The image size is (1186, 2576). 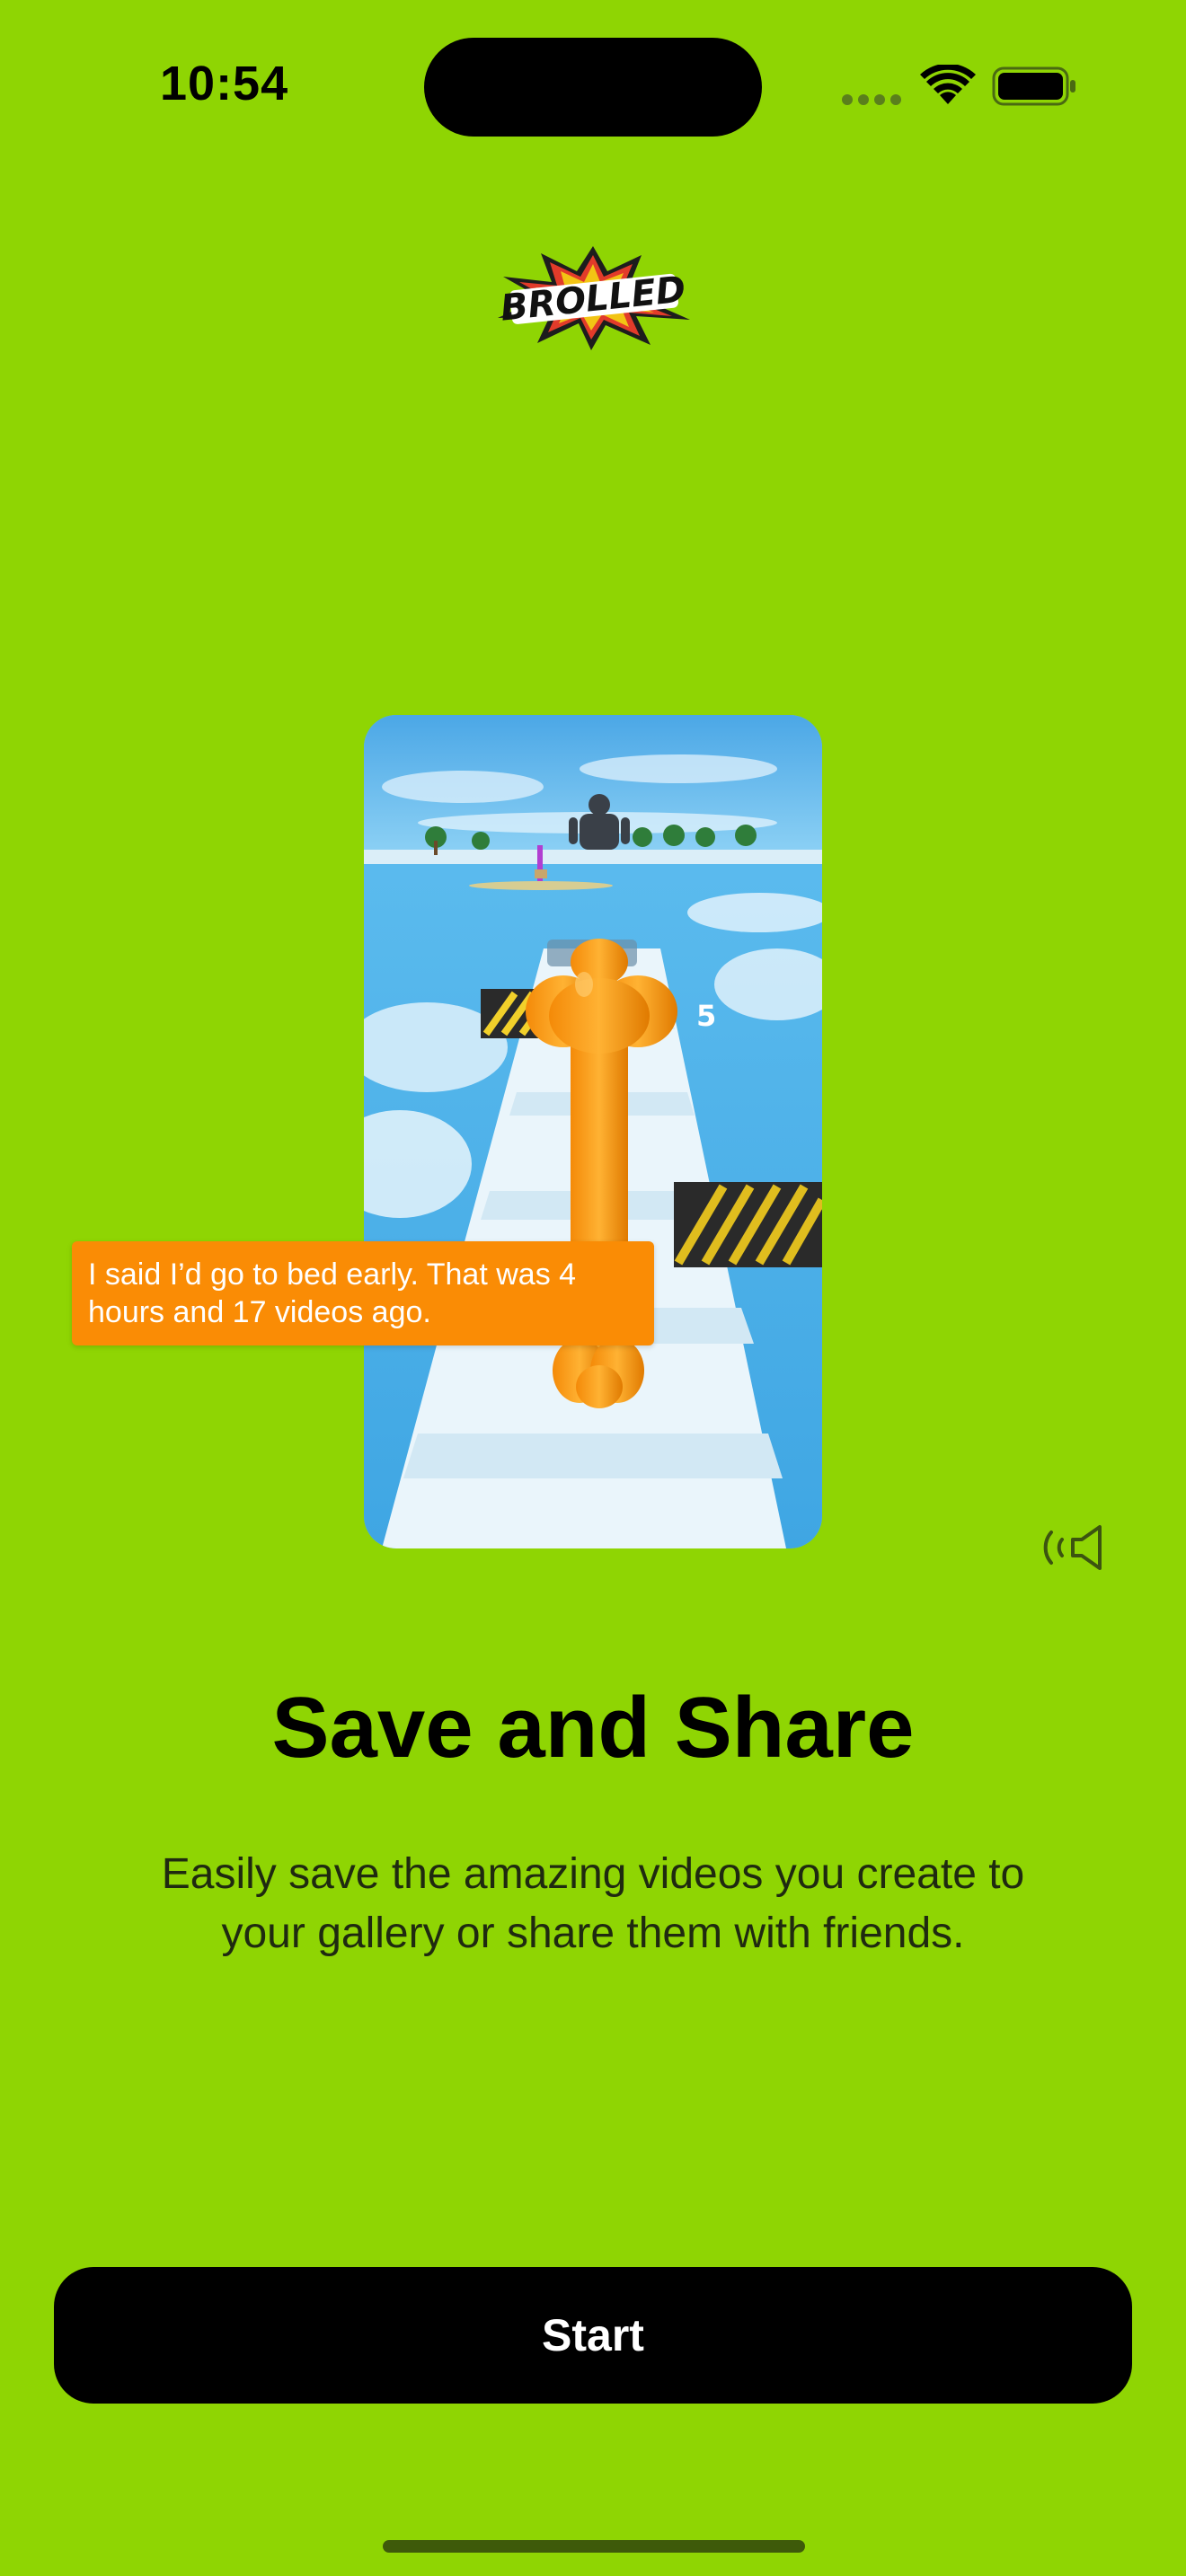 I want to click on status-bar: 10:54, so click(x=593, y=85).